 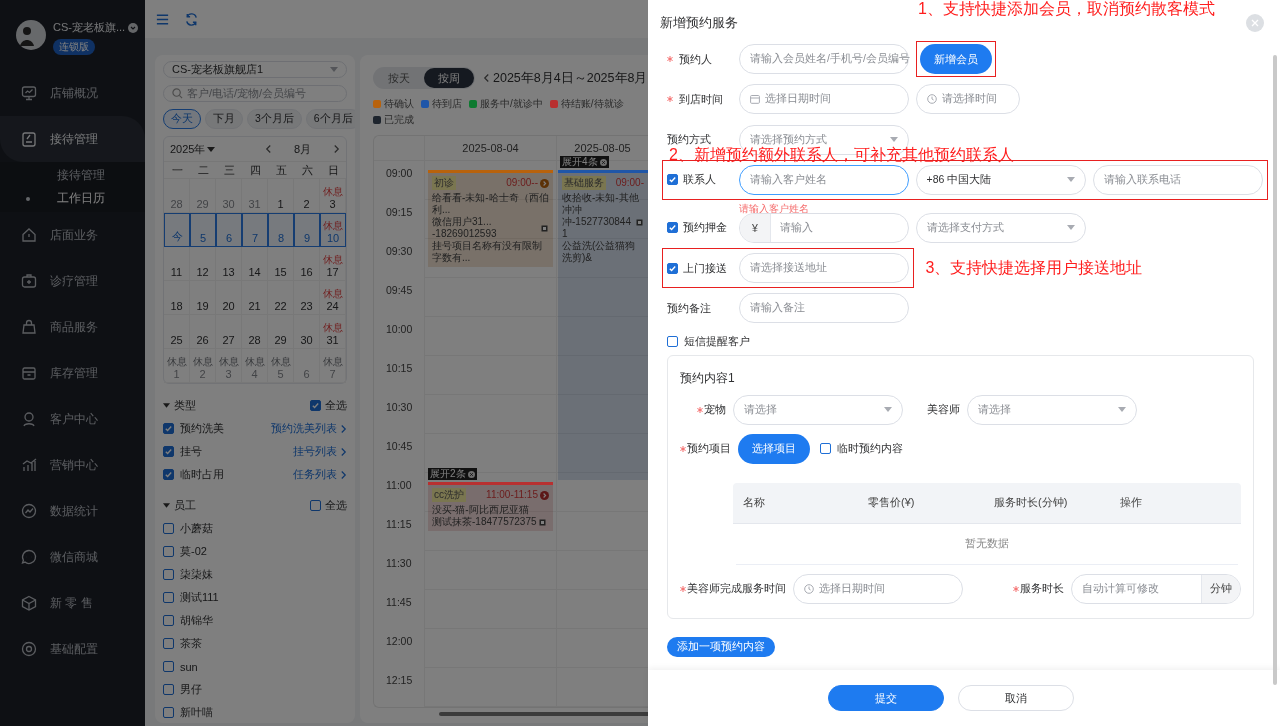 What do you see at coordinates (584, 162) in the screenshot?
I see `expand-badge: 展开4条` at bounding box center [584, 162].